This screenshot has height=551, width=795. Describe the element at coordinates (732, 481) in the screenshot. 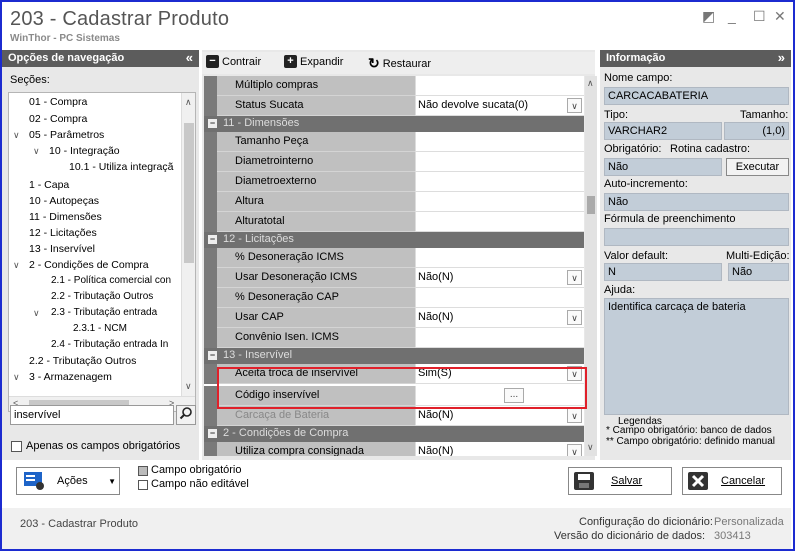

I see `cancel-button: Cancelar` at that location.